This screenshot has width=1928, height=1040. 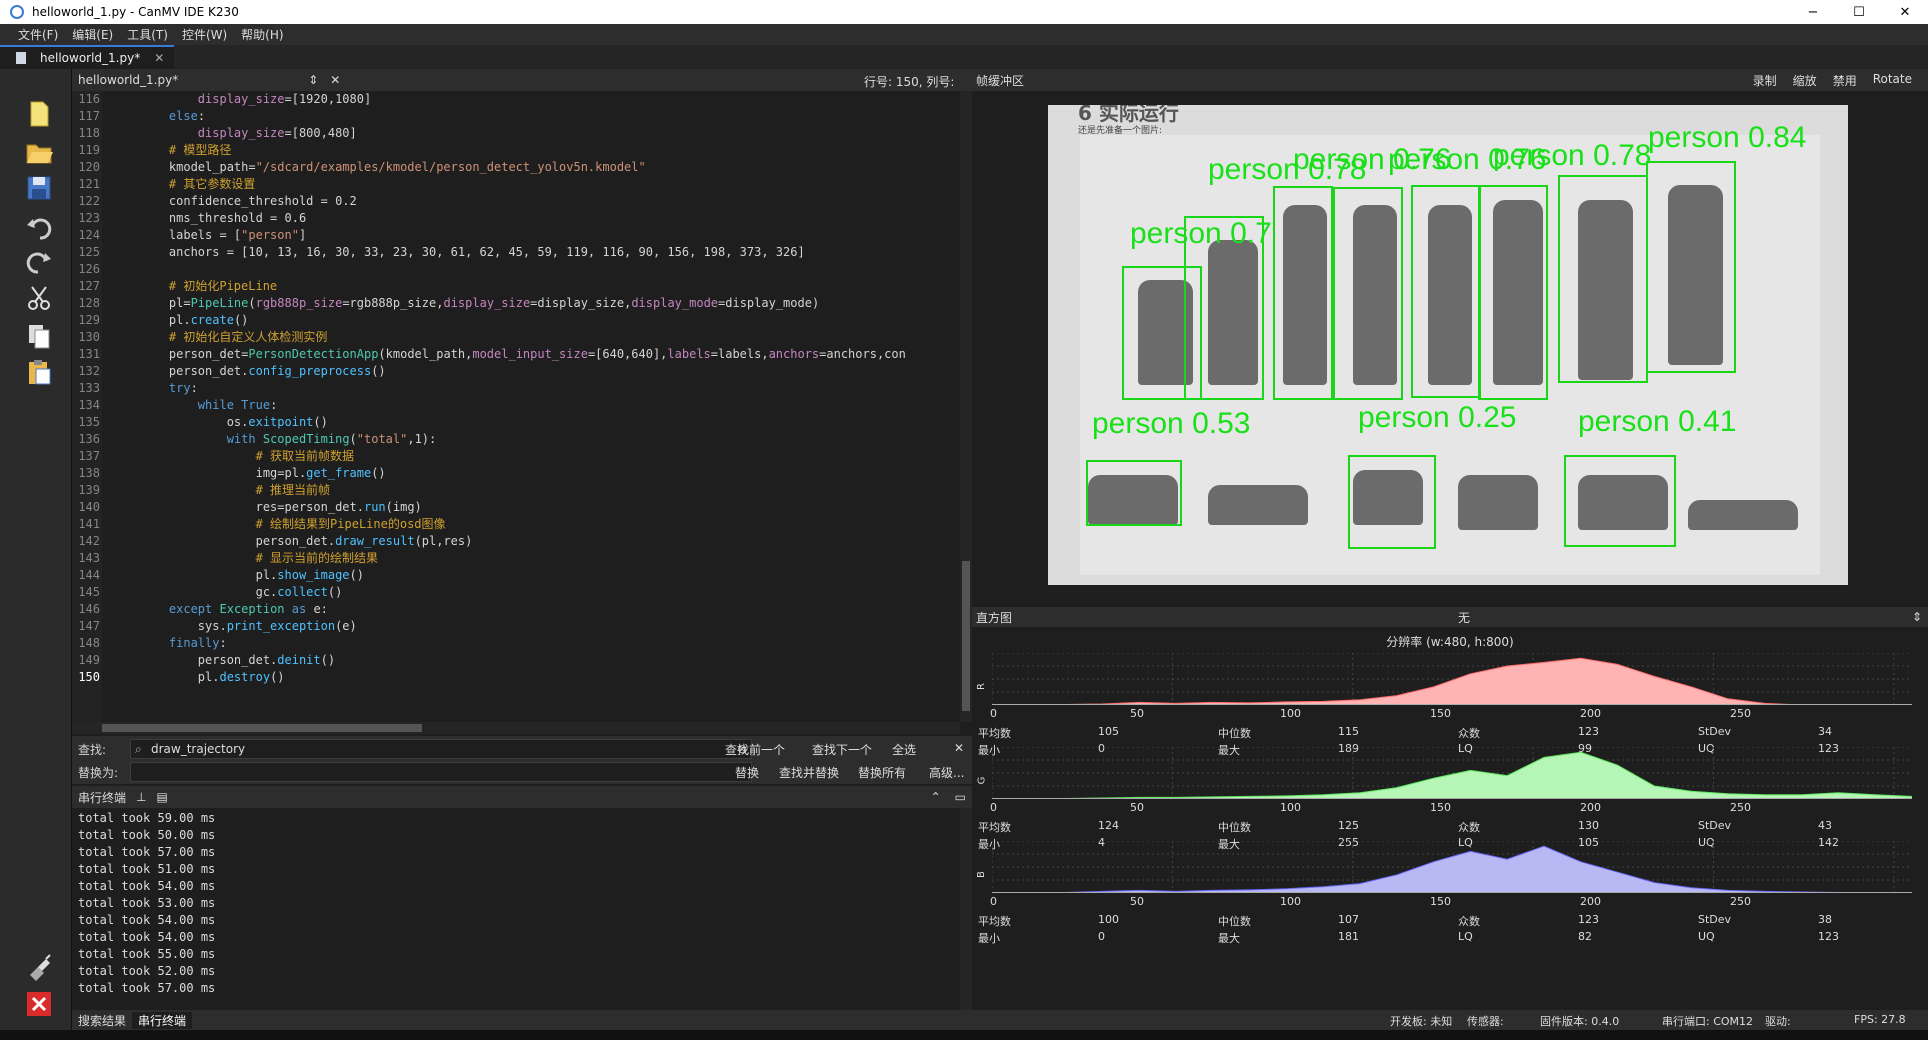 I want to click on code-line: labels = ["person"], so click(x=550, y=235).